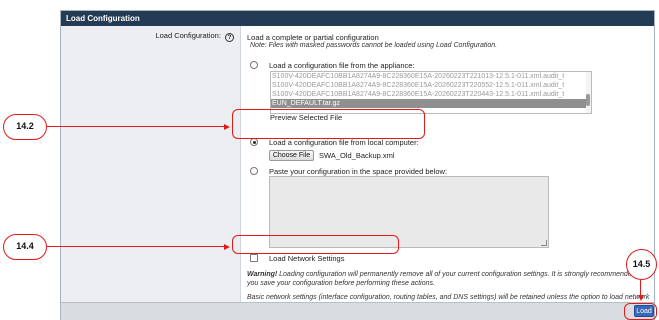  I want to click on intro-text: Load a complete or partial configuration, so click(313, 37).